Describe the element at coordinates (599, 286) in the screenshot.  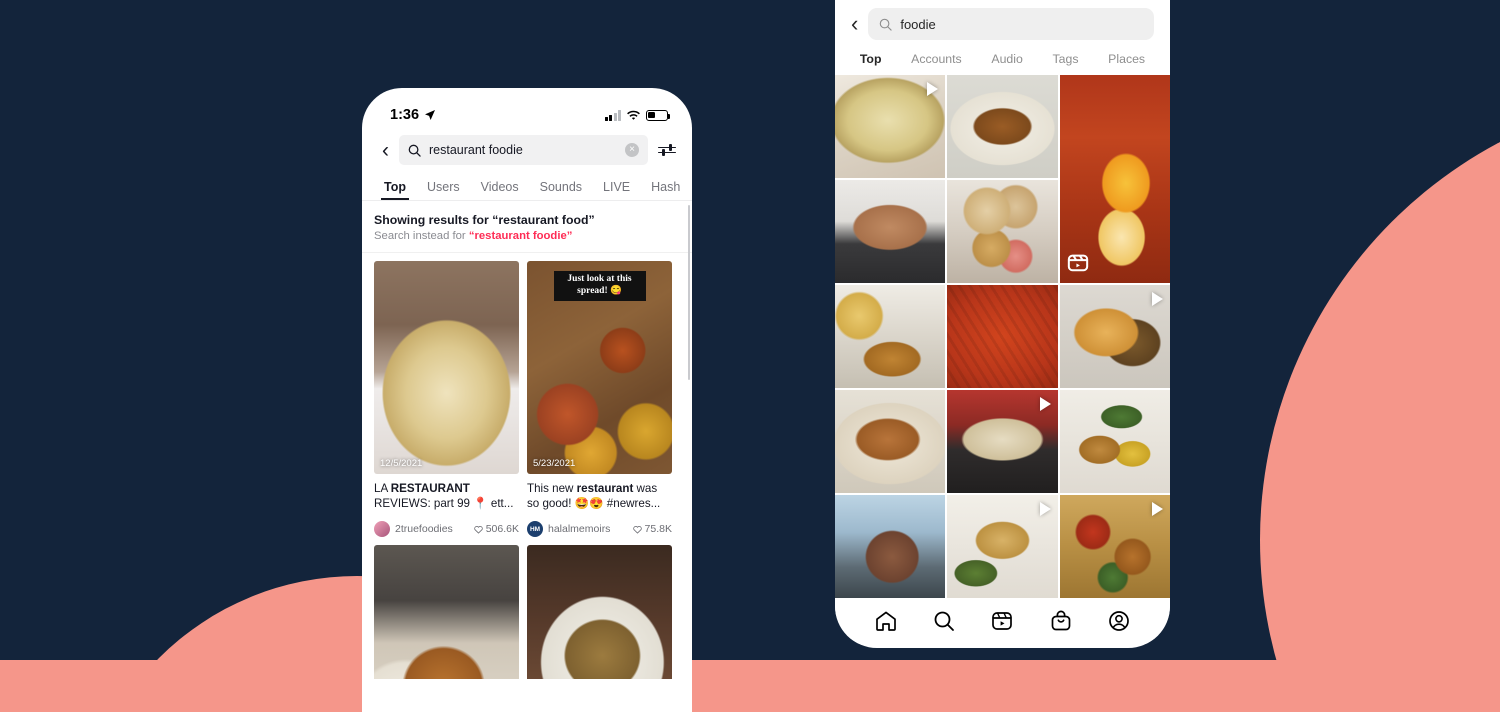
I see `video-overlay-text: Just look at this spread! 😋` at that location.